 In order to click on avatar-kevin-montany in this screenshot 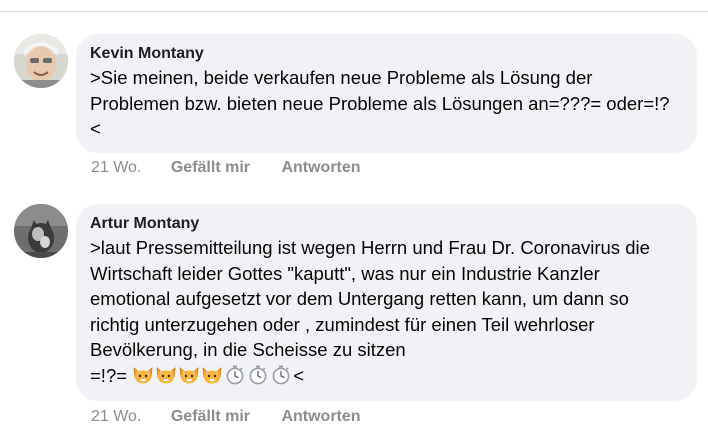, I will do `click(41, 61)`.